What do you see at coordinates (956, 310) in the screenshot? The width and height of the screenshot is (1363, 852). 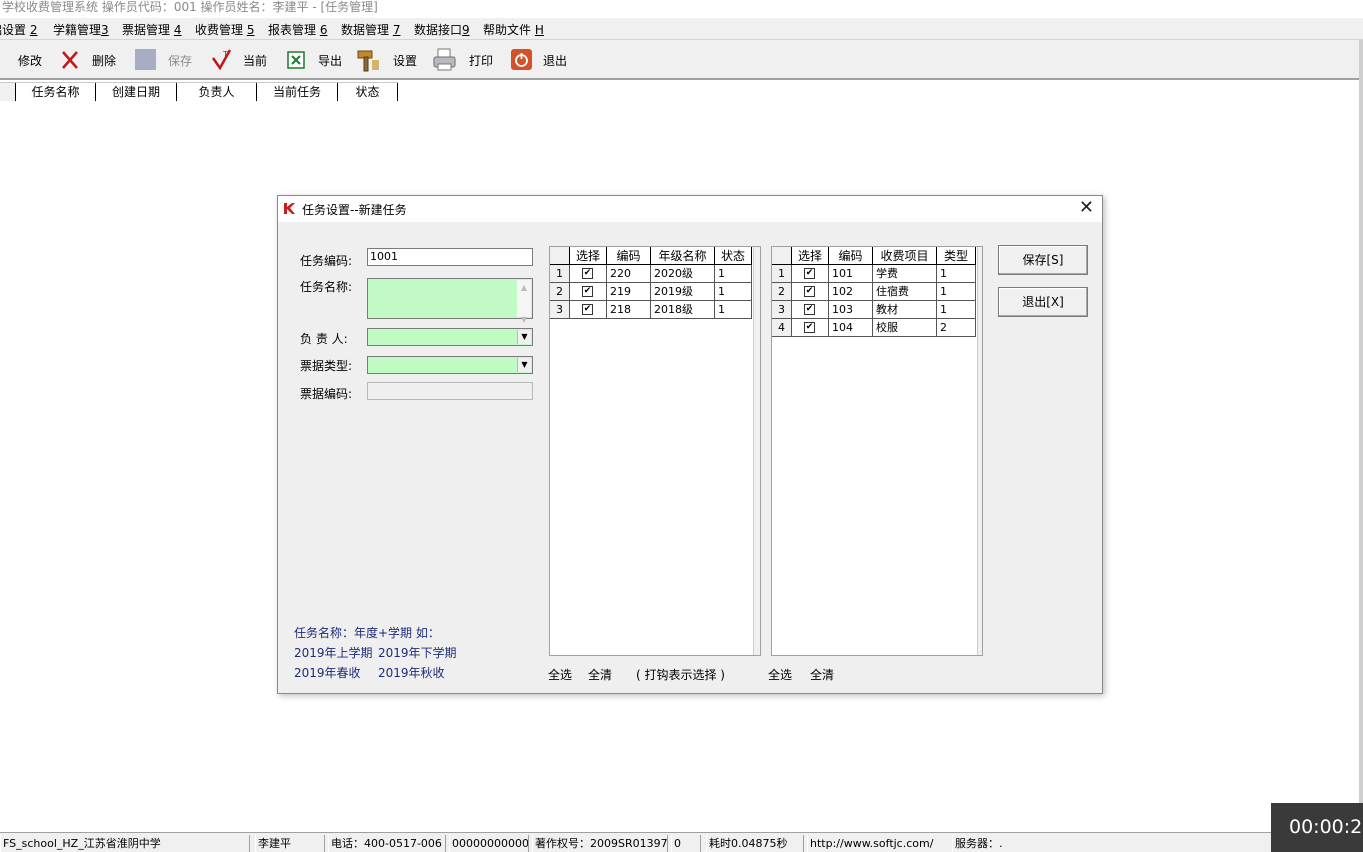 I see `type-cell: 1` at bounding box center [956, 310].